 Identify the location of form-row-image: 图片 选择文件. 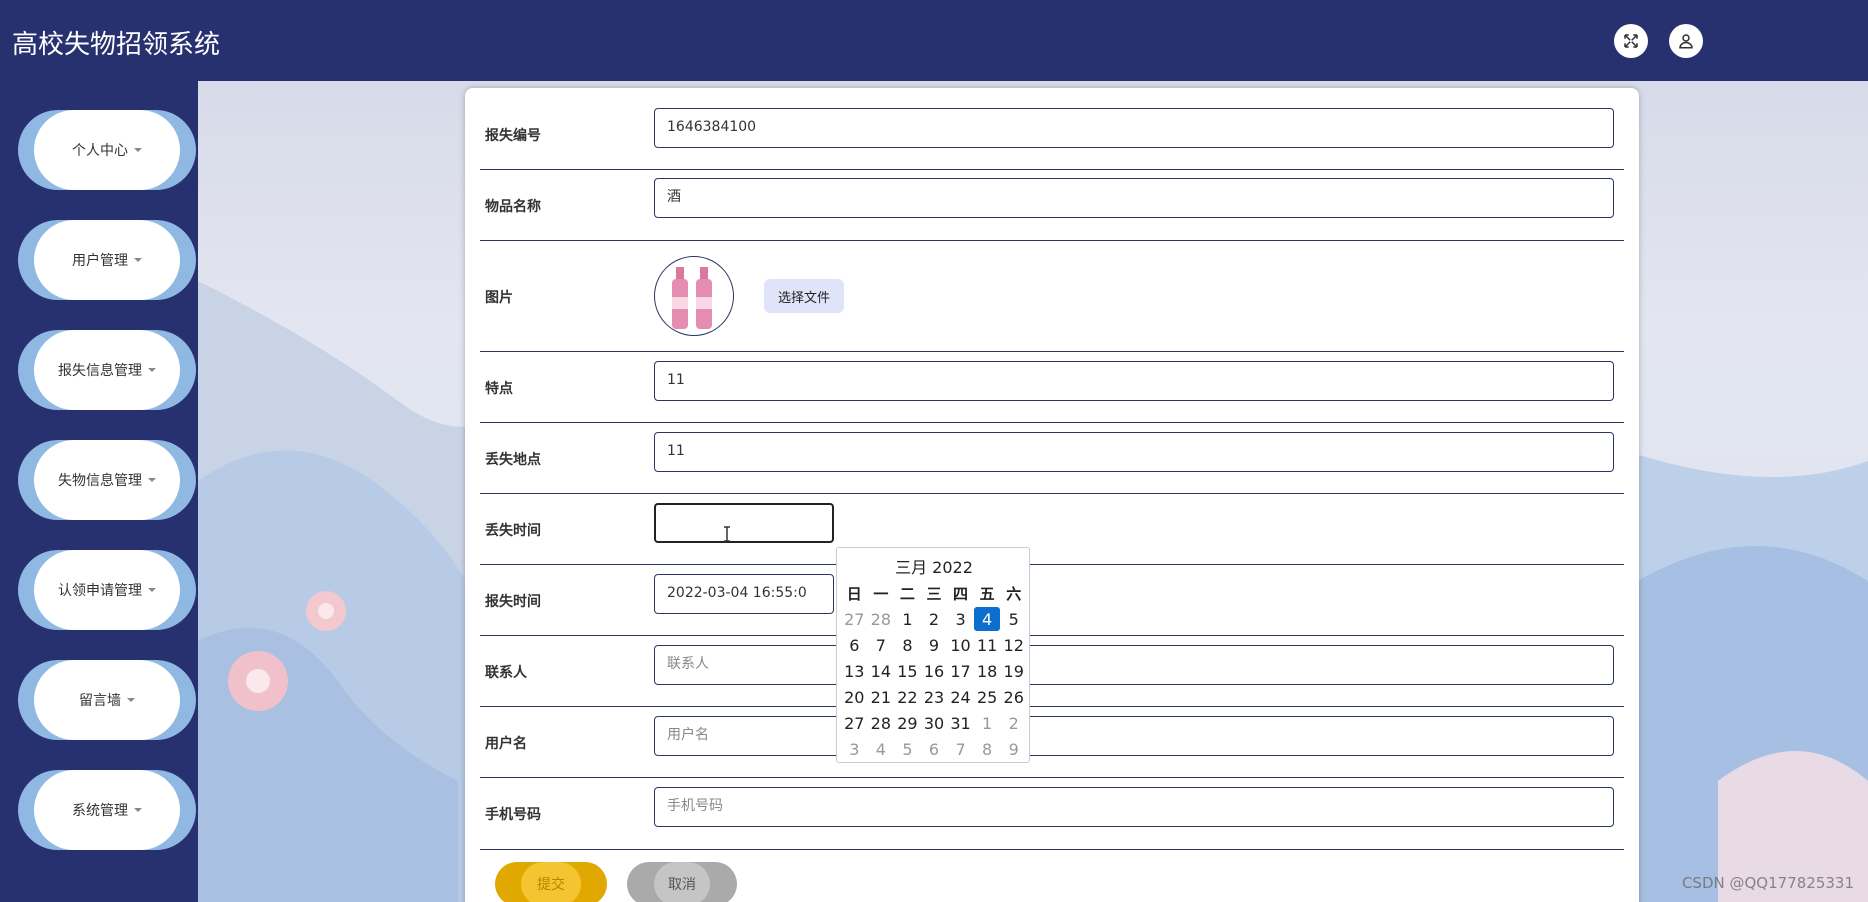
(1052, 296).